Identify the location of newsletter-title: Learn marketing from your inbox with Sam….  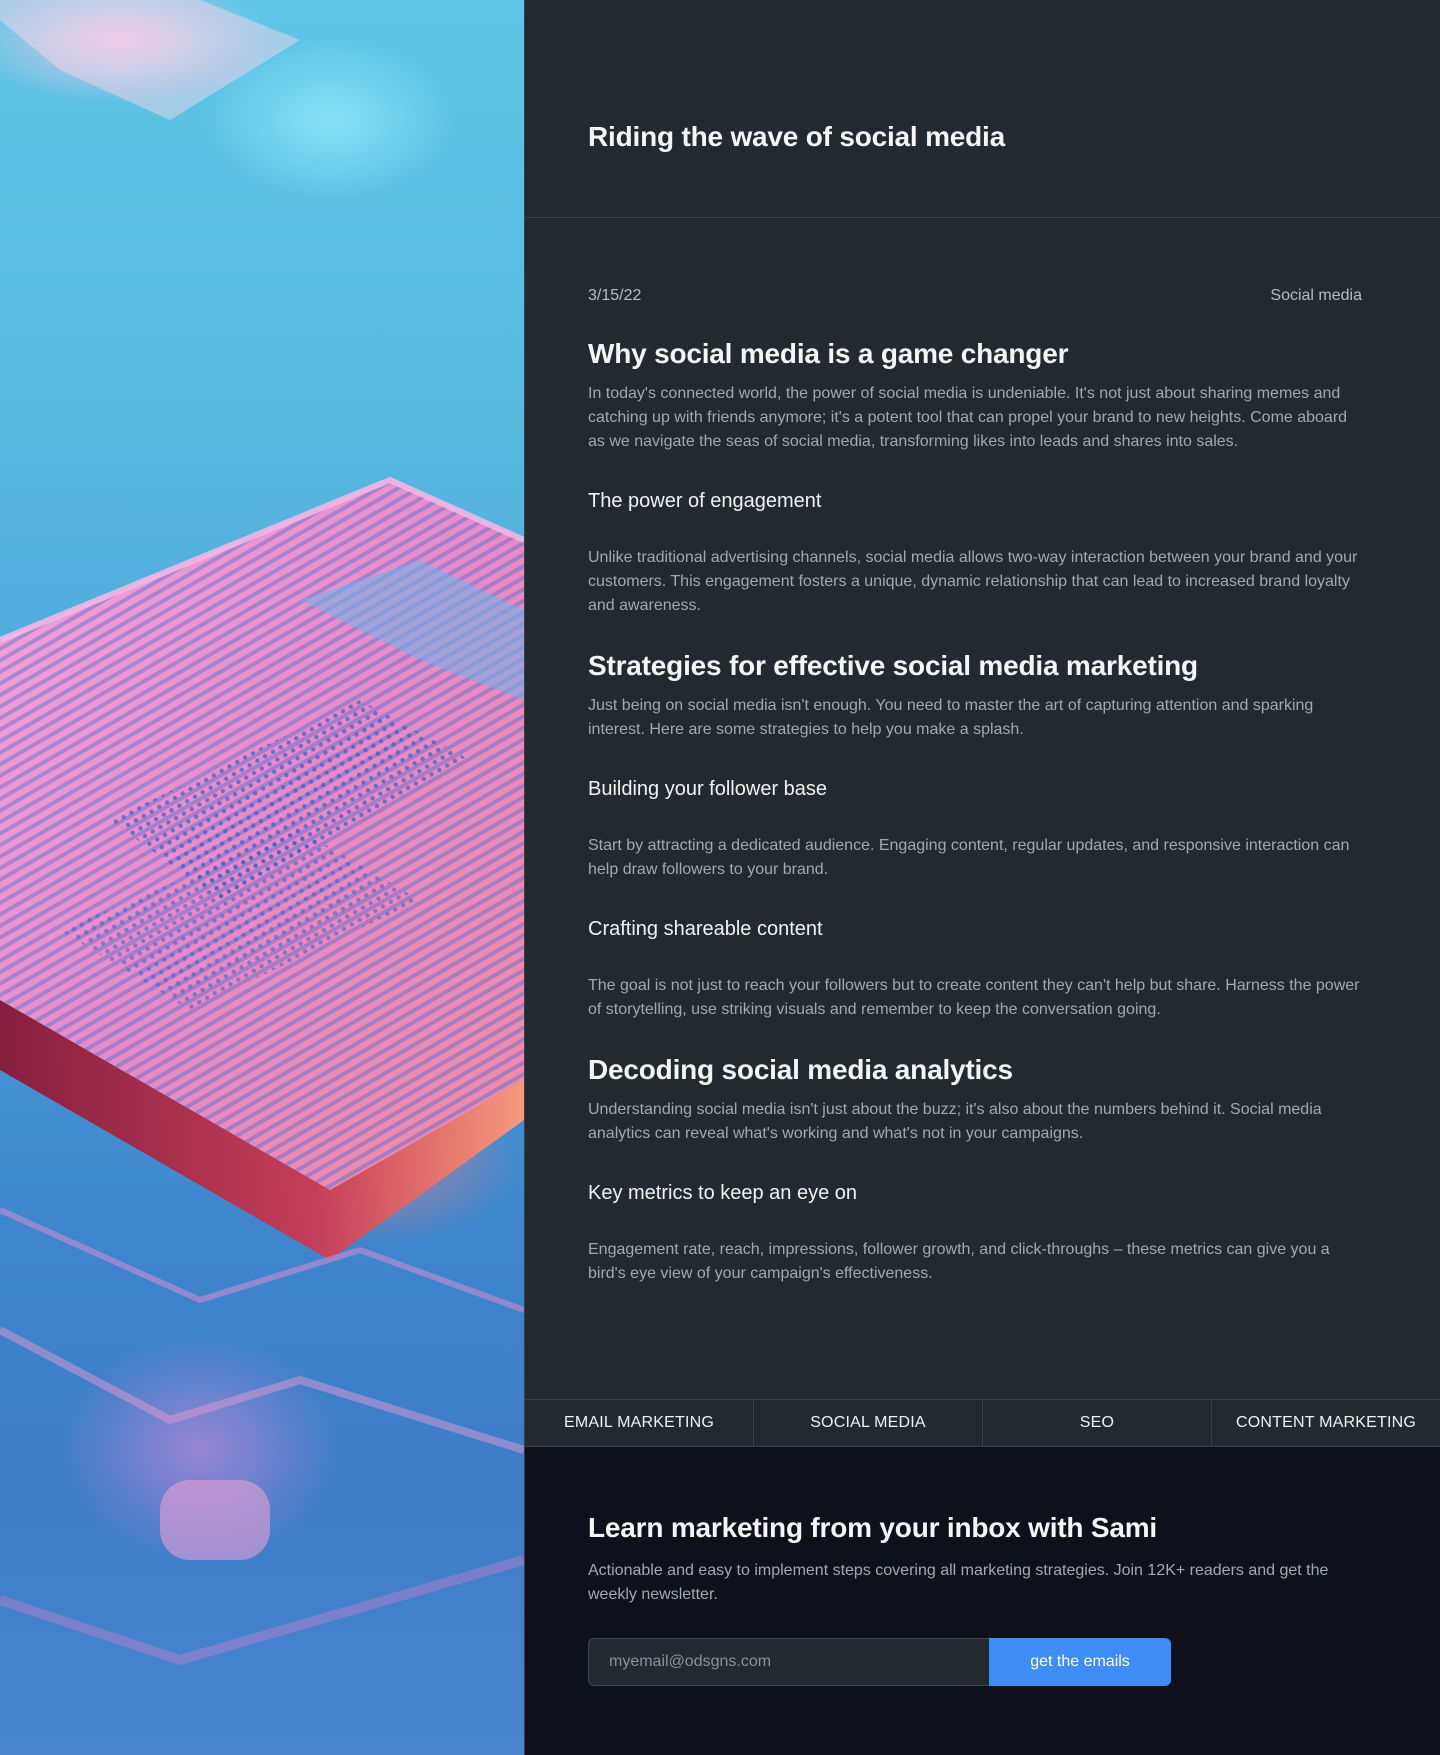
(873, 1527).